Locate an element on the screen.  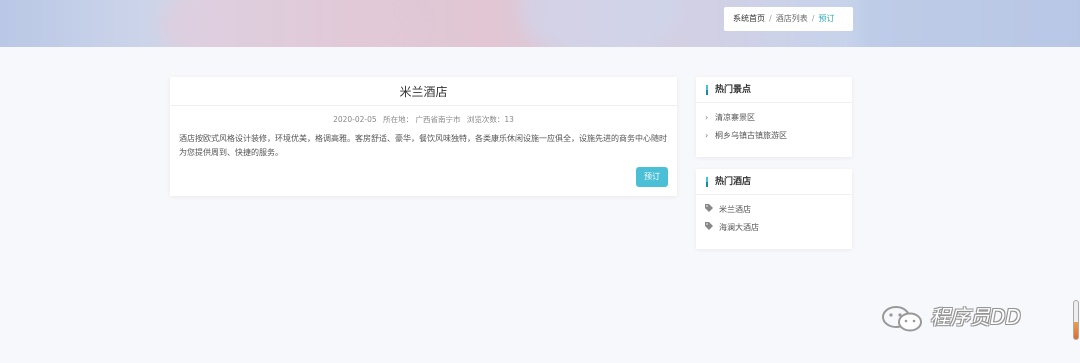
list-item: › 清凉寨景区 is located at coordinates (774, 118).